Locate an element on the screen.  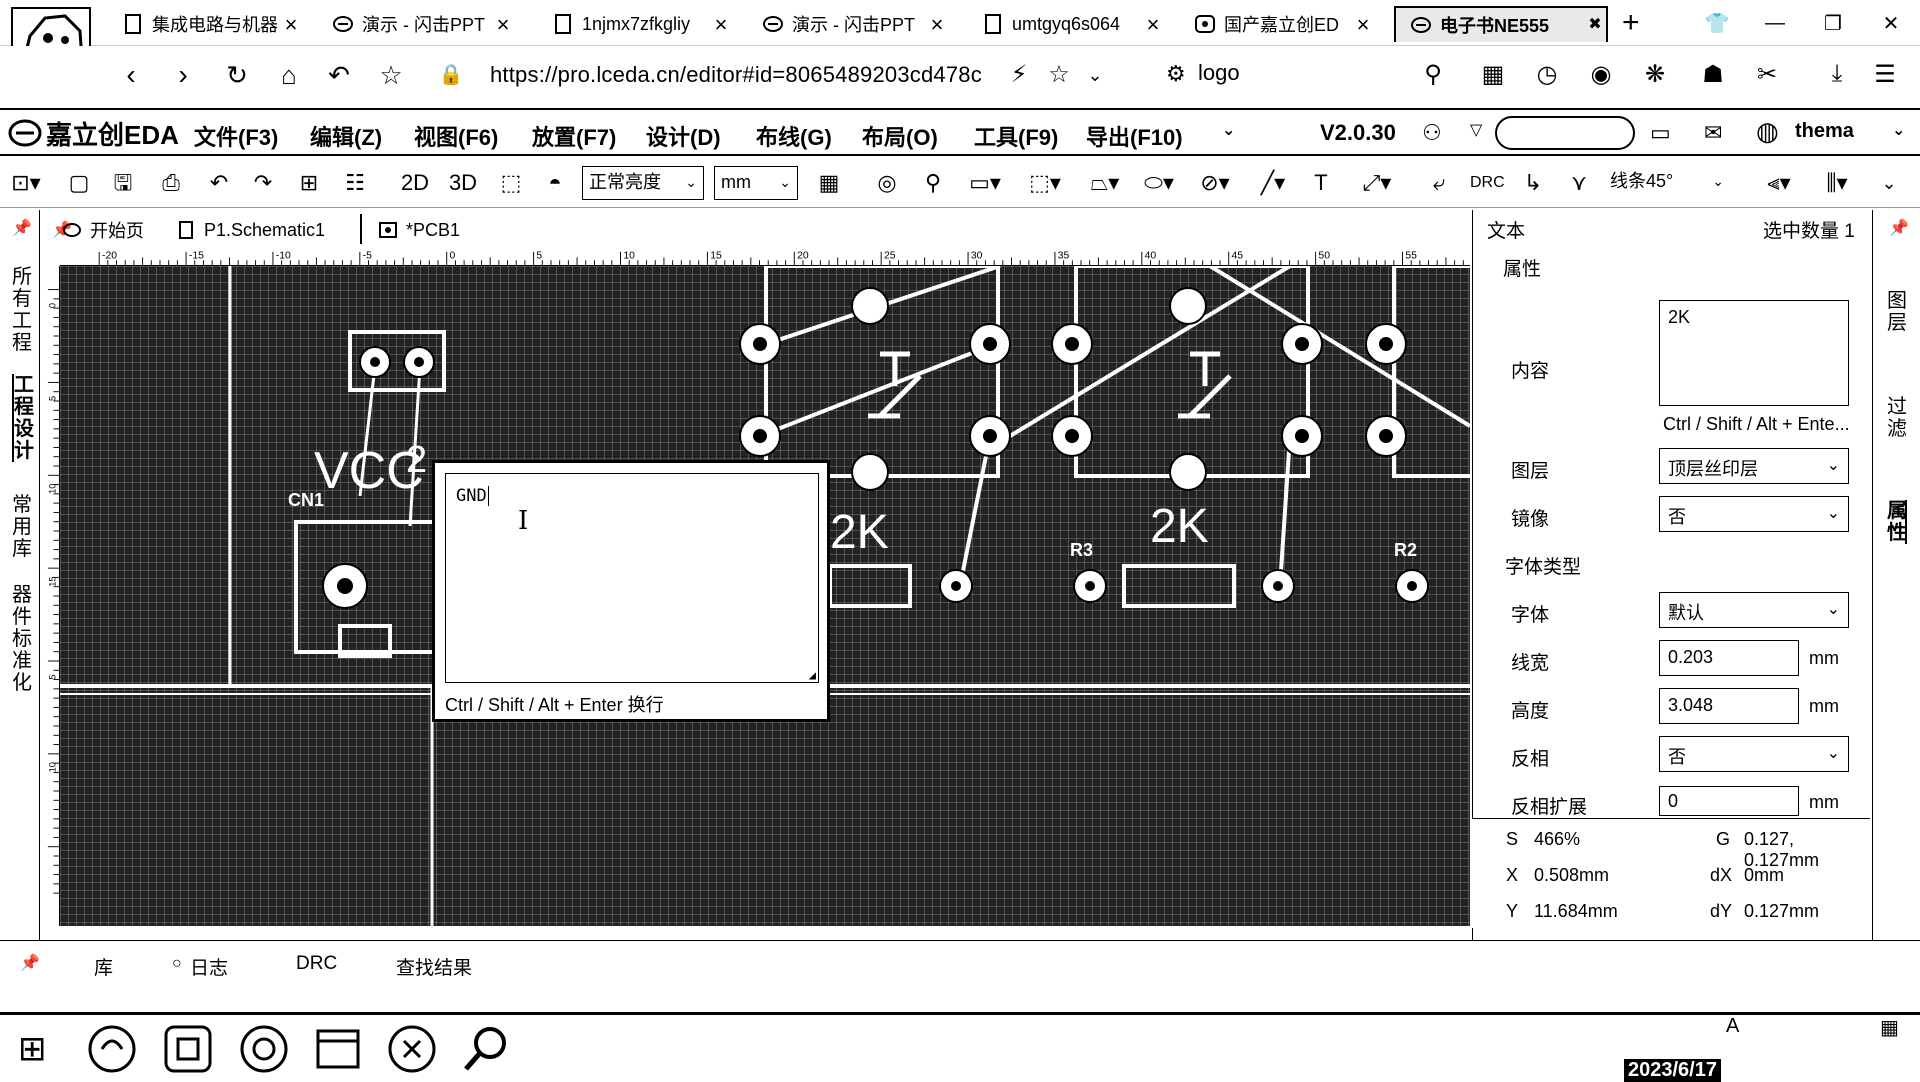
menu-design: 设计(D) is located at coordinates (683, 136).